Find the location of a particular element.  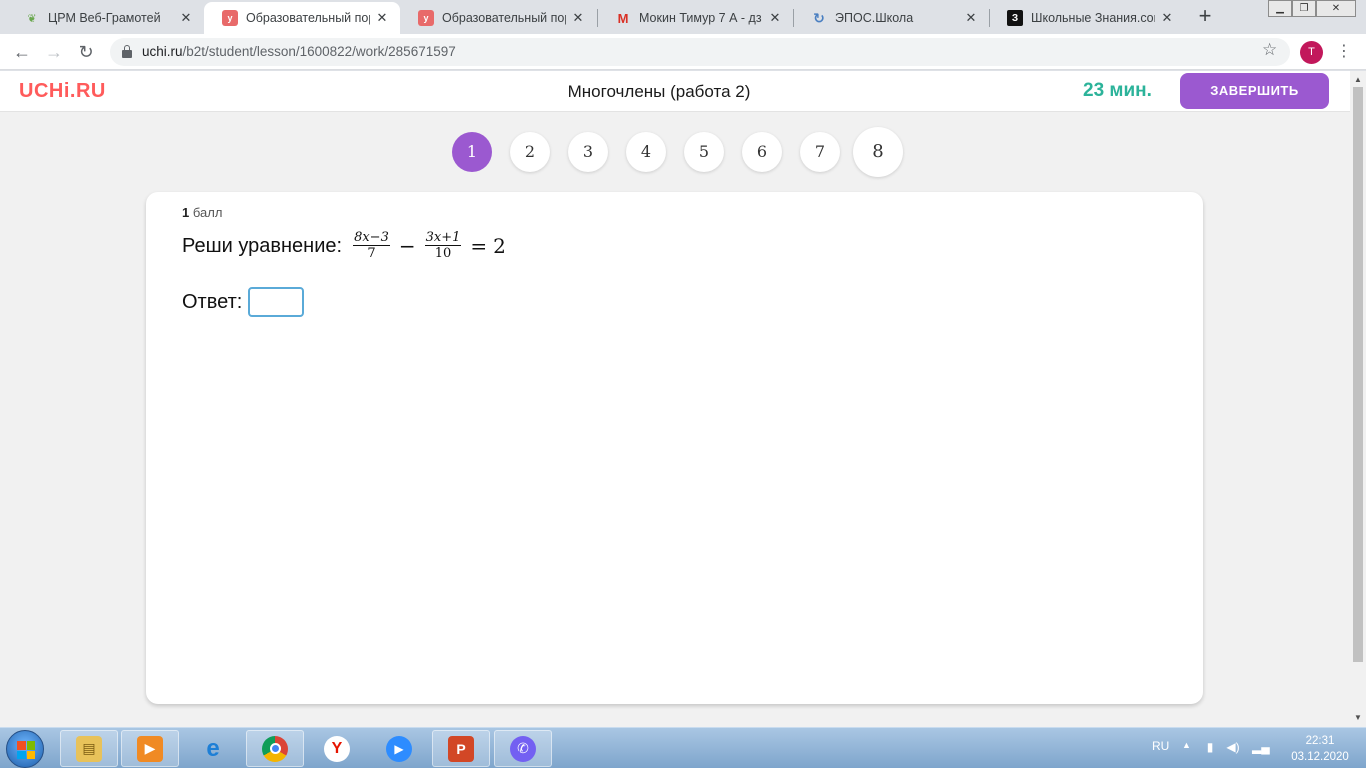

windows-logo-icon is located at coordinates (26, 750).